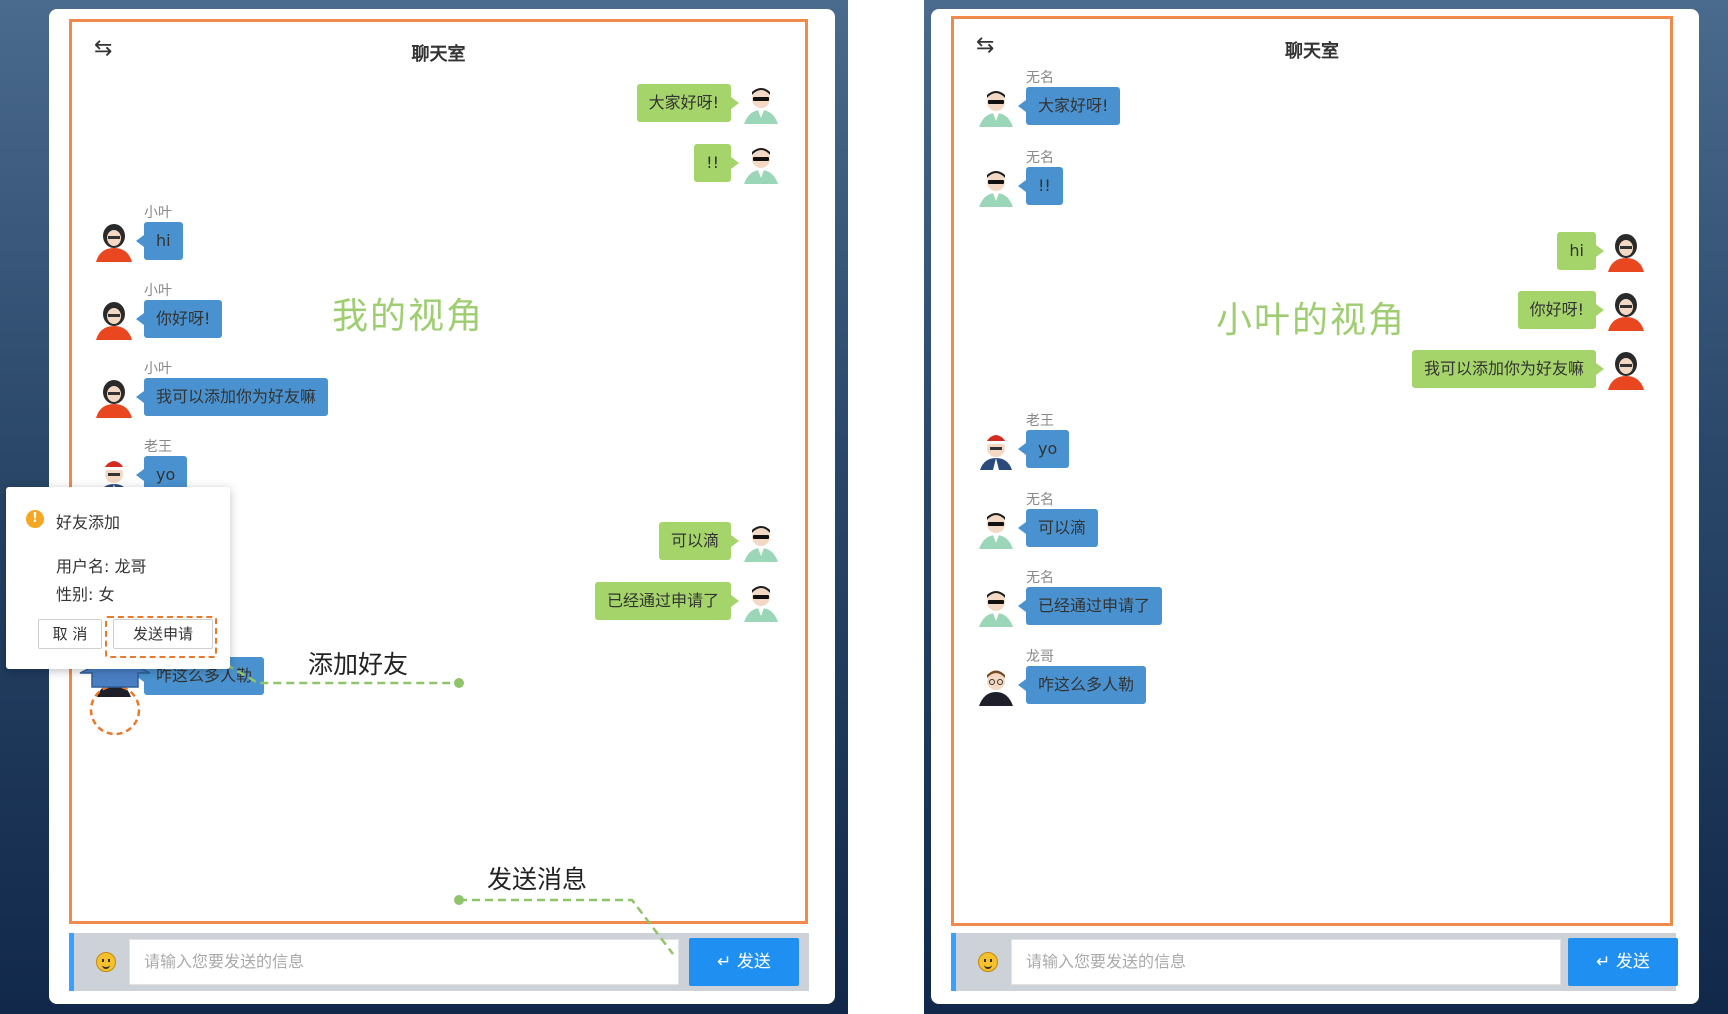 This screenshot has width=1728, height=1014. Describe the element at coordinates (438, 164) in the screenshot. I see `message-row: !!` at that location.